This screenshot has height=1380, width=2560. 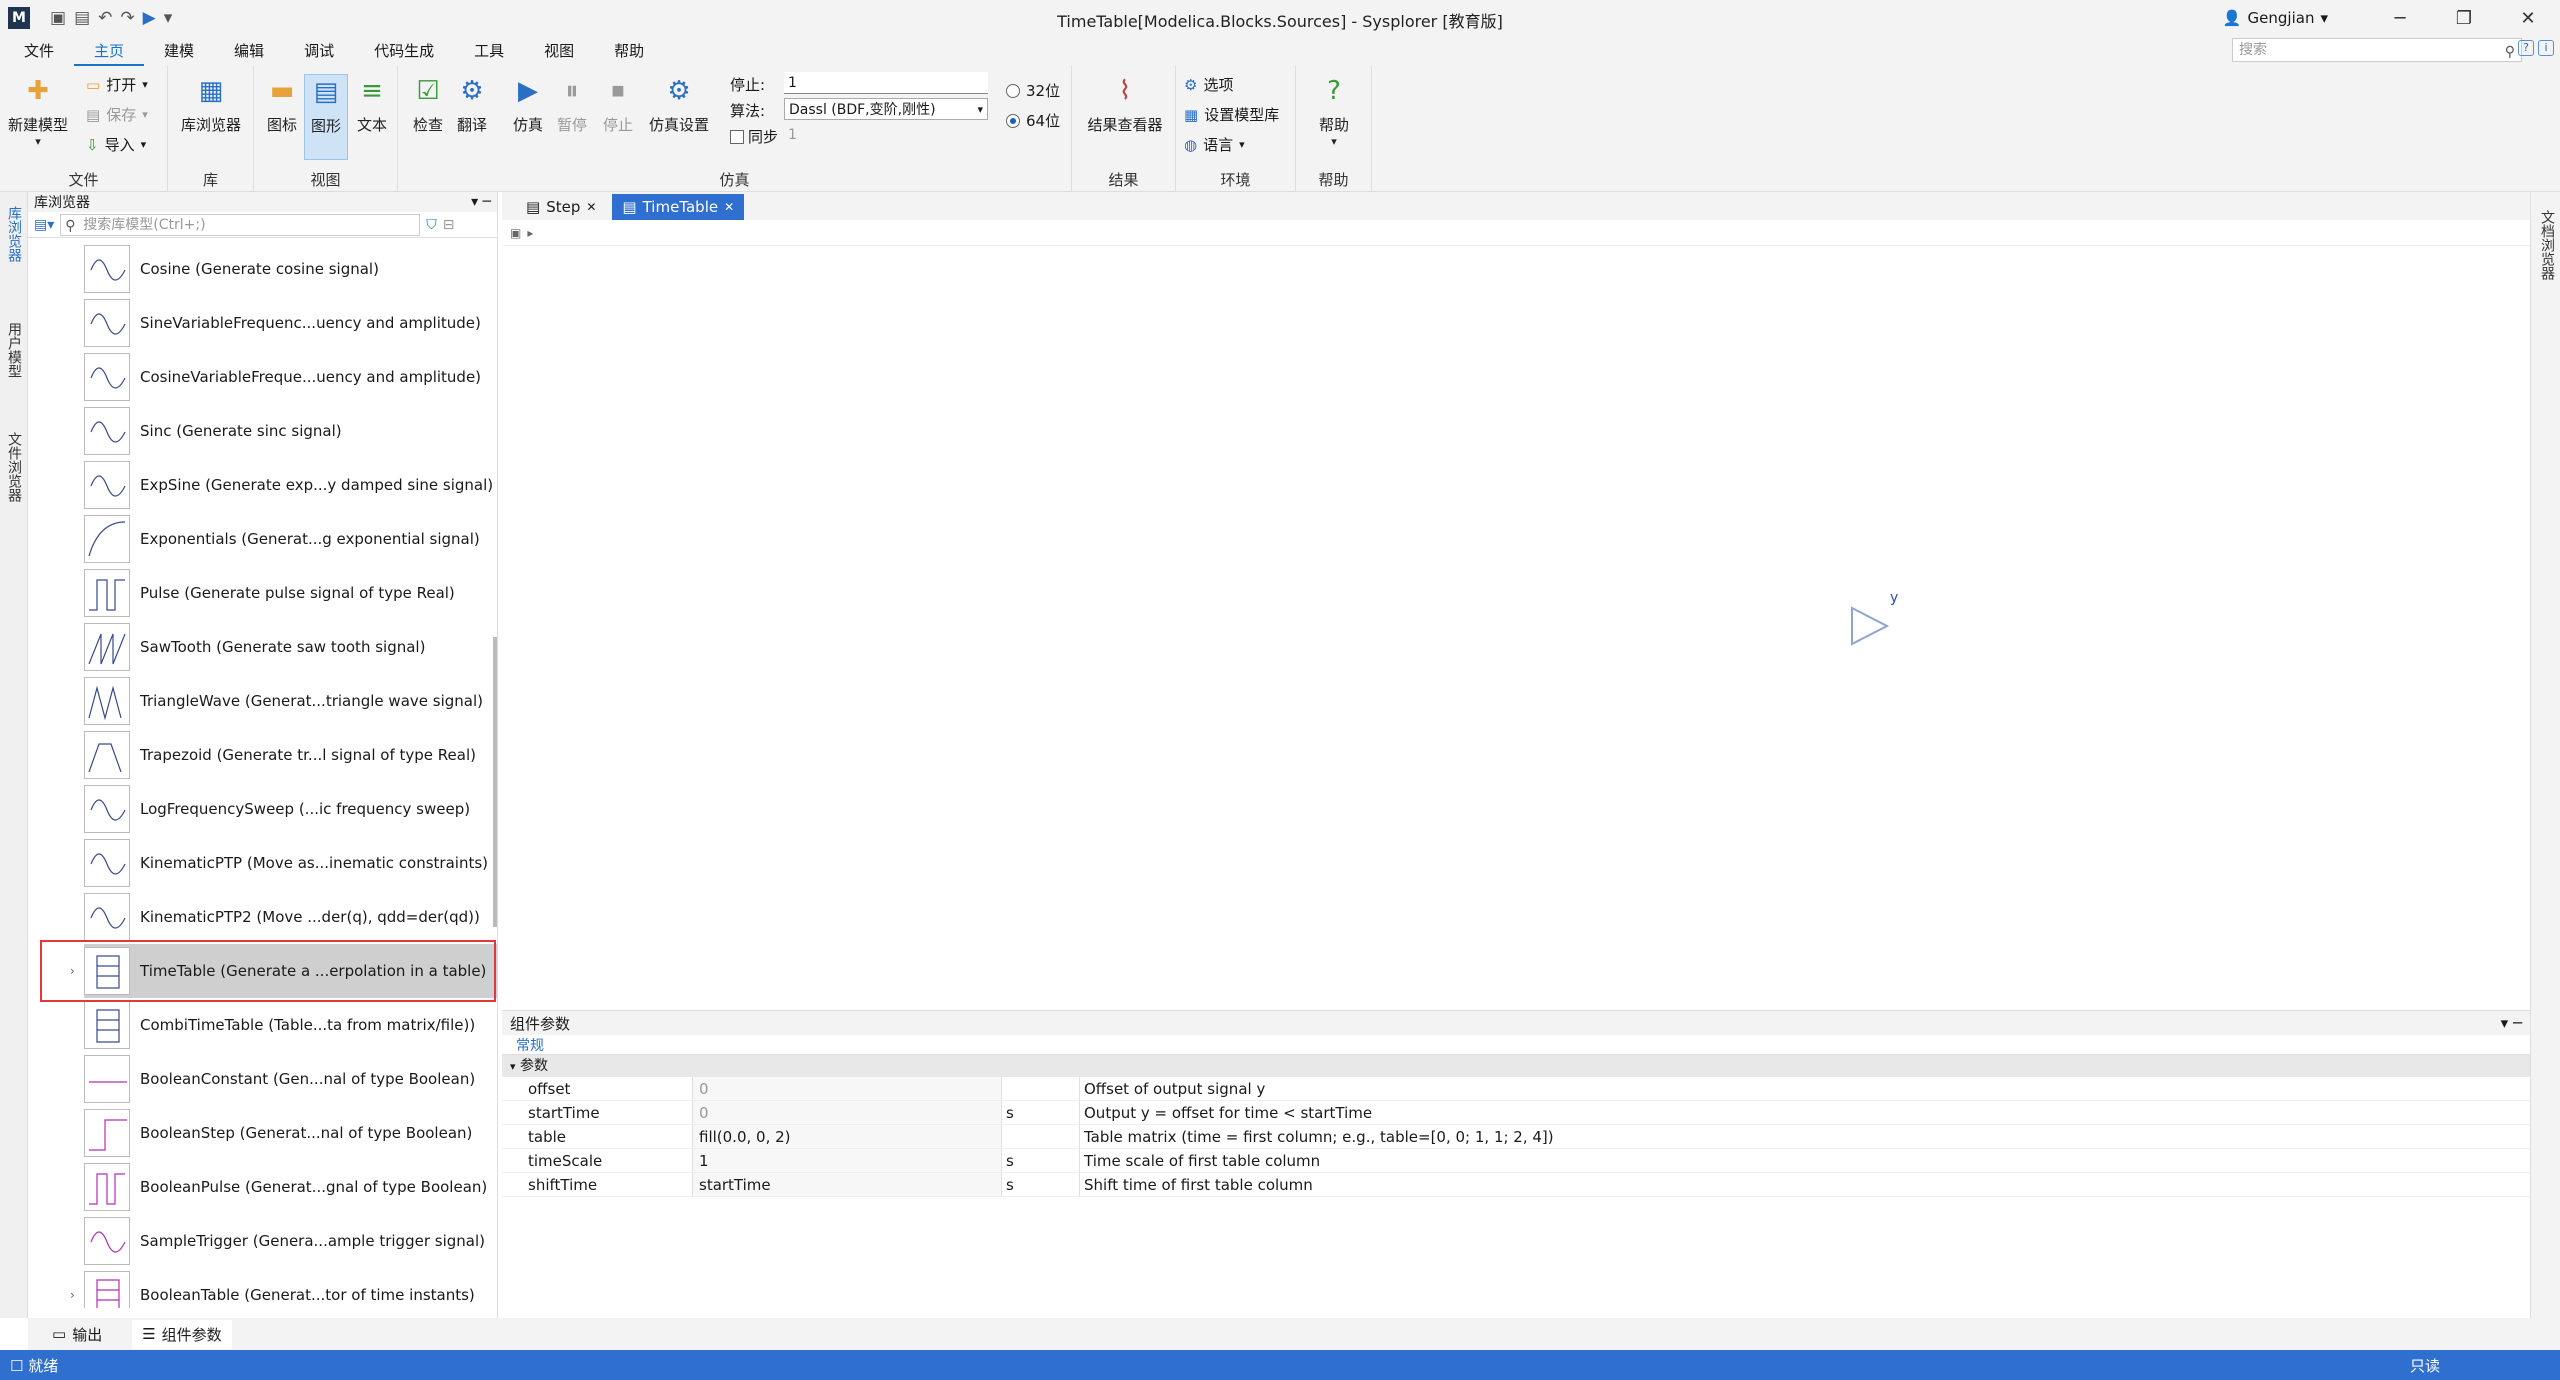 What do you see at coordinates (14, 234) in the screenshot?
I see `tab-library-browser: 库浏览器` at bounding box center [14, 234].